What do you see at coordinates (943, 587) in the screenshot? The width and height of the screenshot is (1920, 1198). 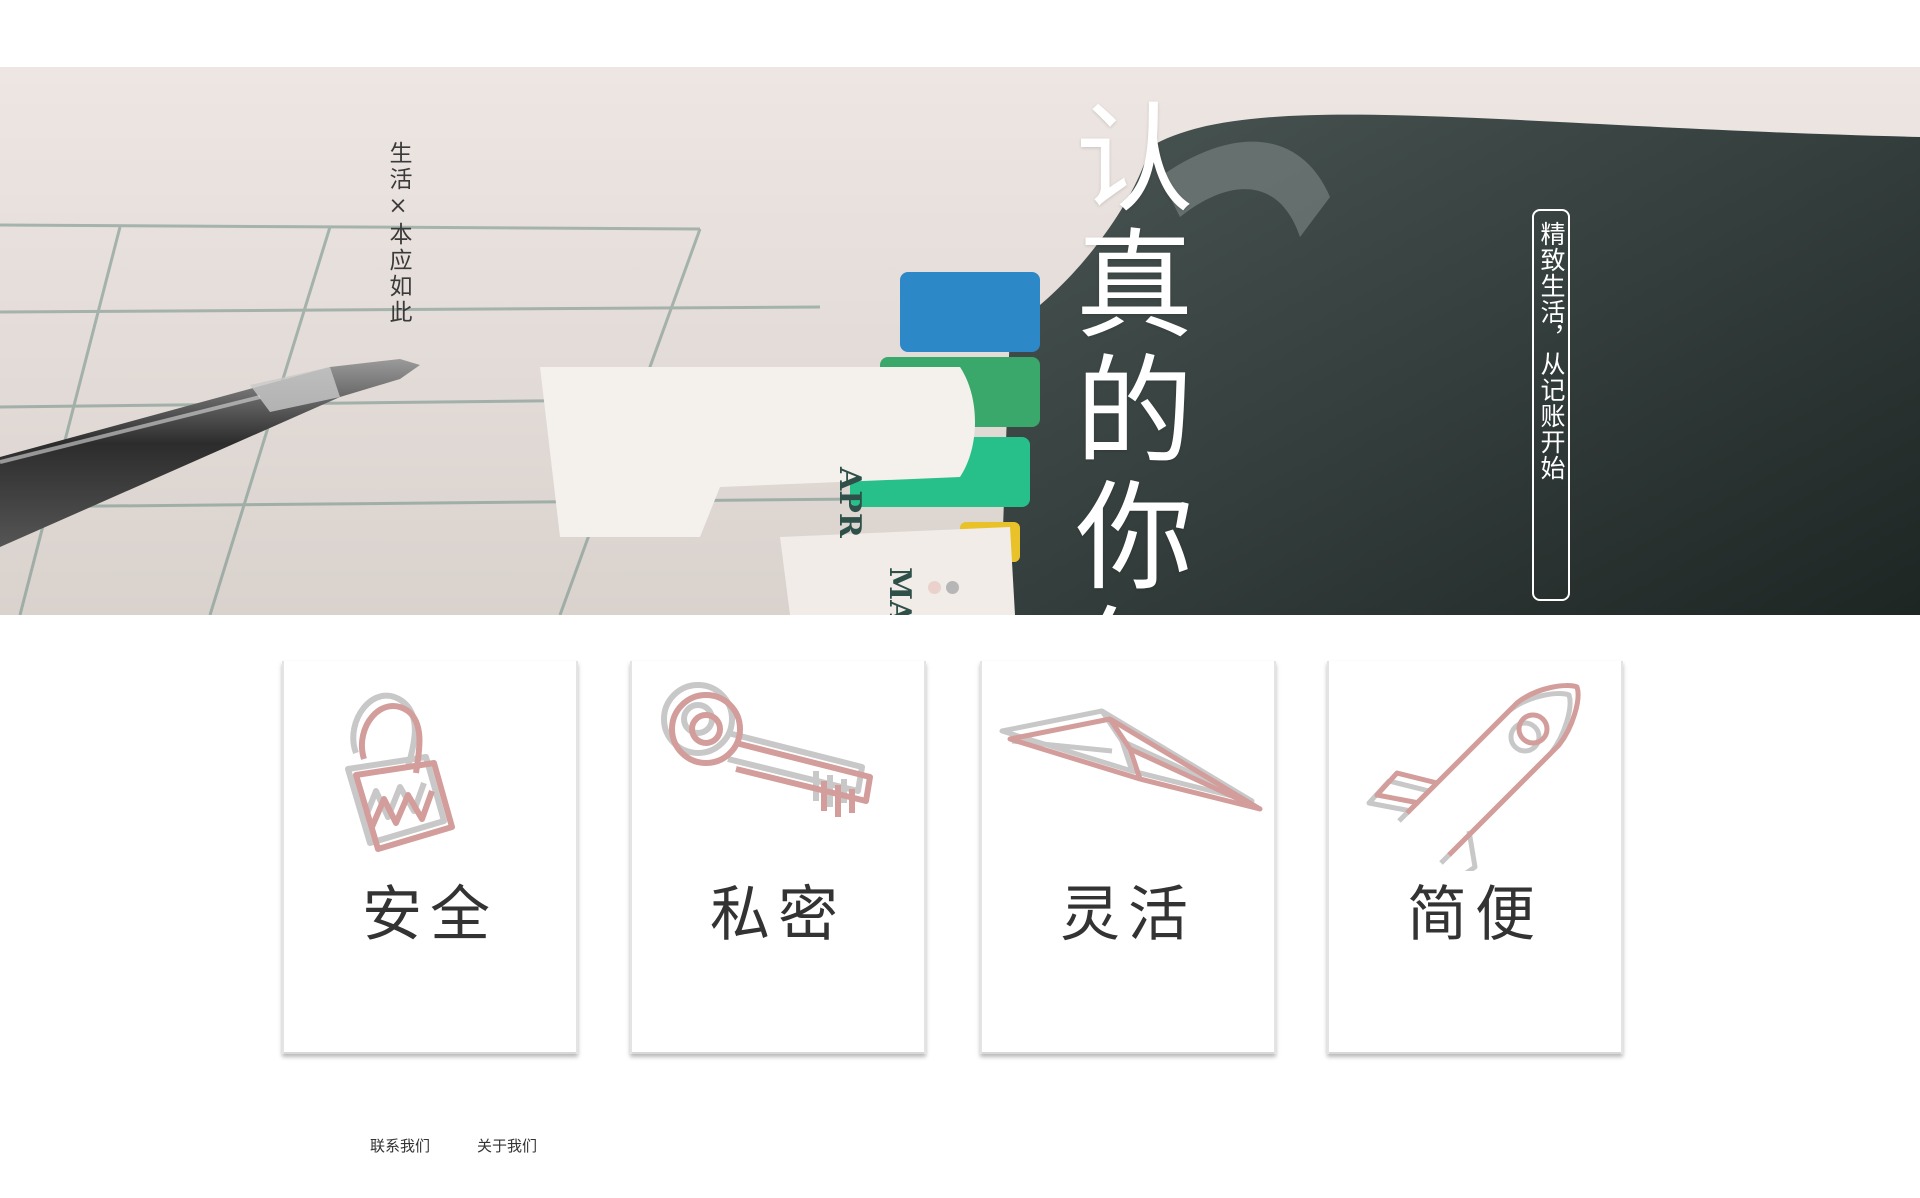 I see `carousel-indicators` at bounding box center [943, 587].